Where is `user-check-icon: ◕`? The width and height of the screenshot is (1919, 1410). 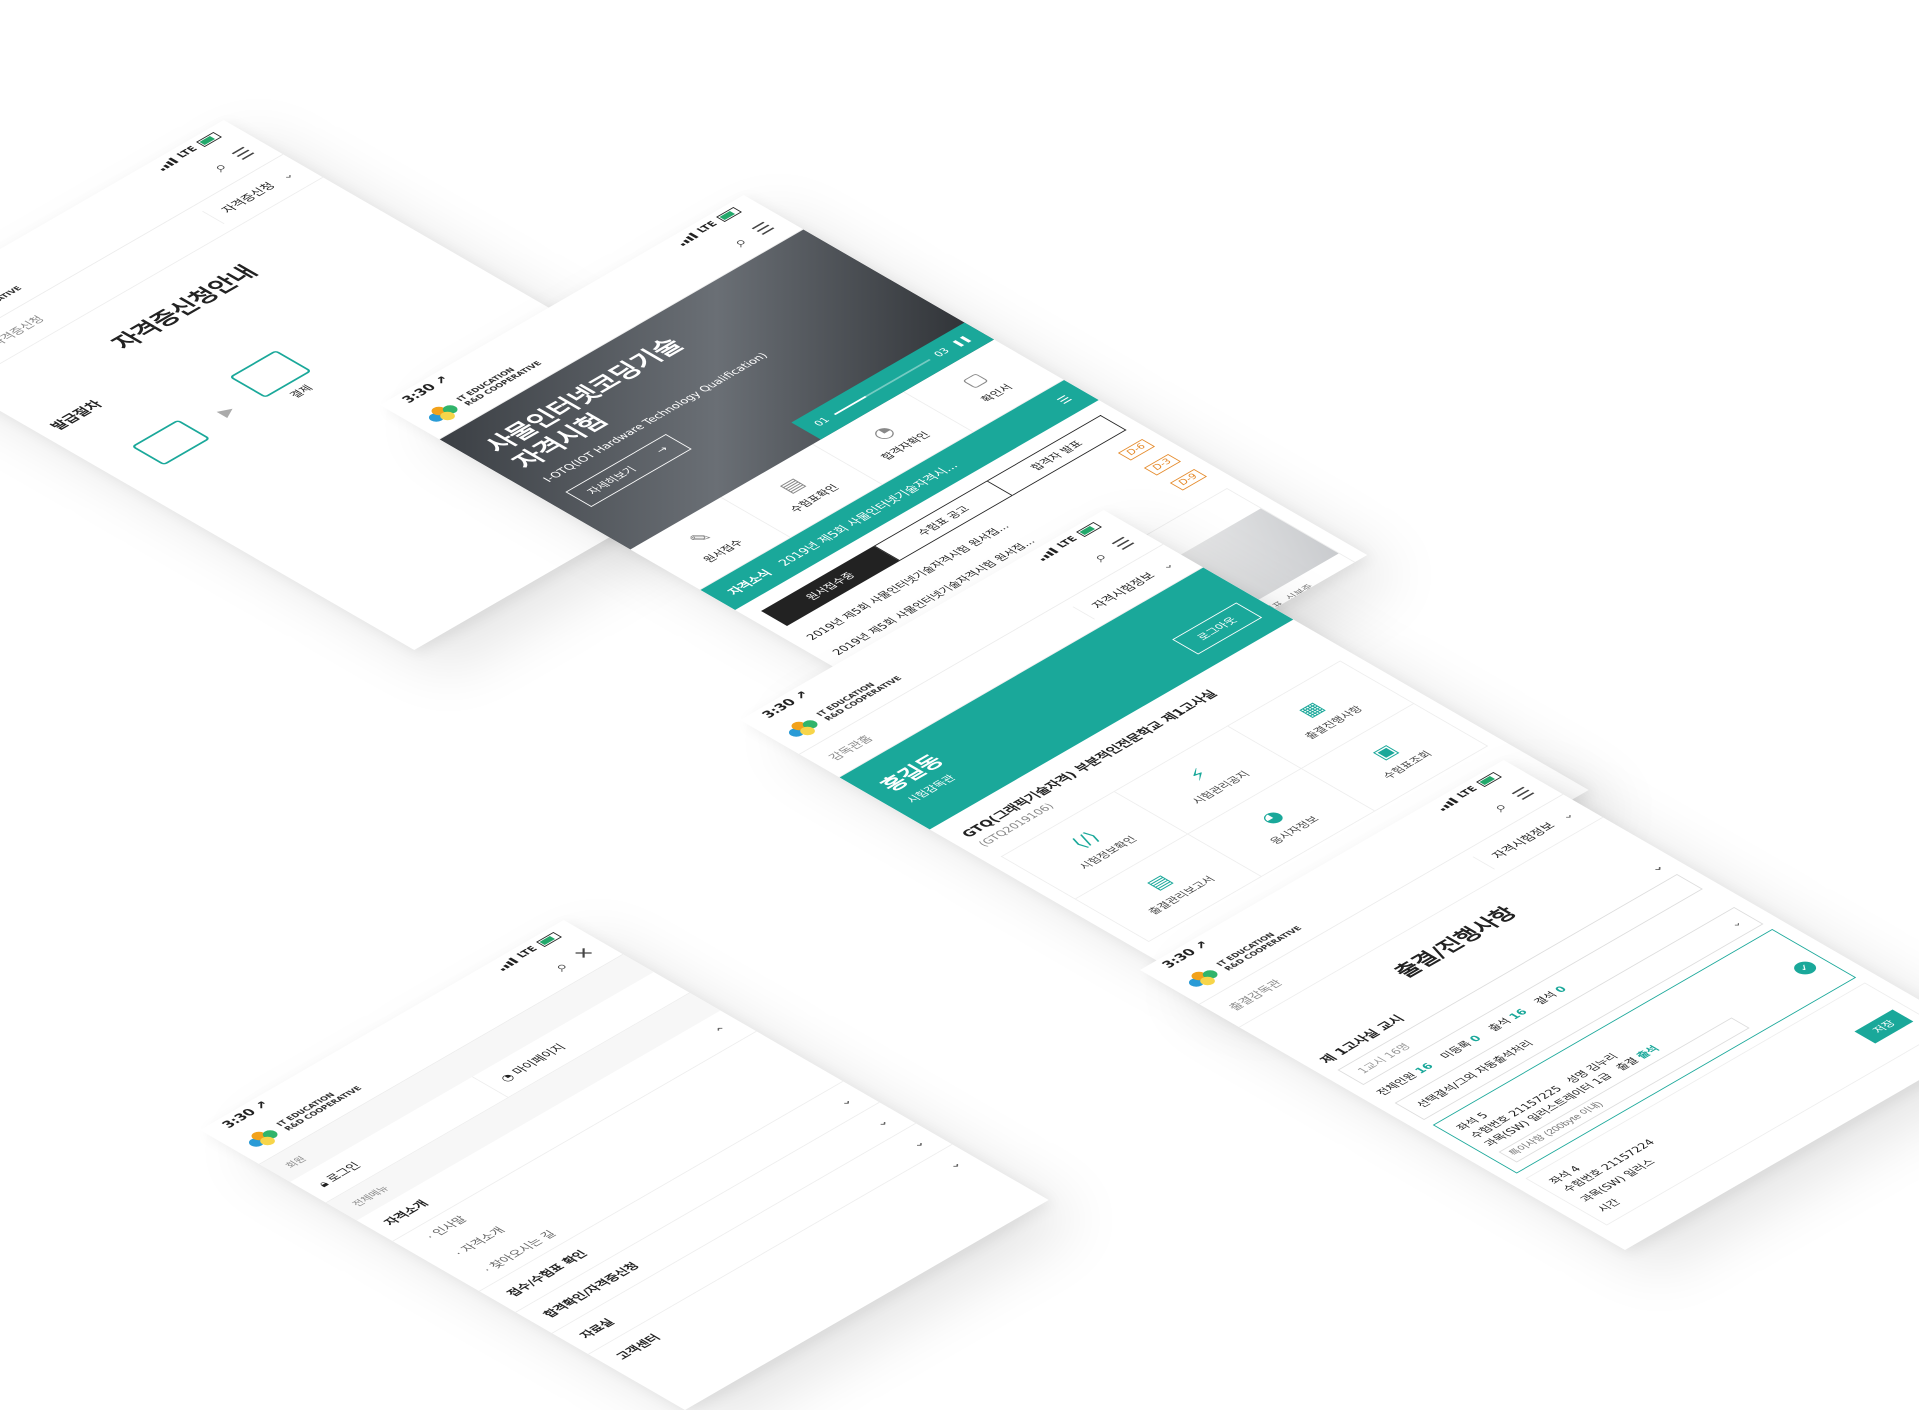 user-check-icon: ◕ is located at coordinates (1271, 817).